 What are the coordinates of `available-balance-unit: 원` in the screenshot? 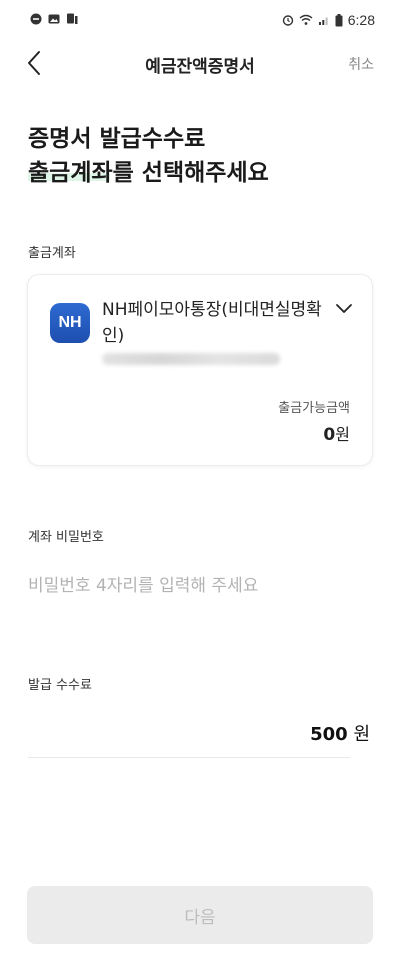 It's located at (342, 434).